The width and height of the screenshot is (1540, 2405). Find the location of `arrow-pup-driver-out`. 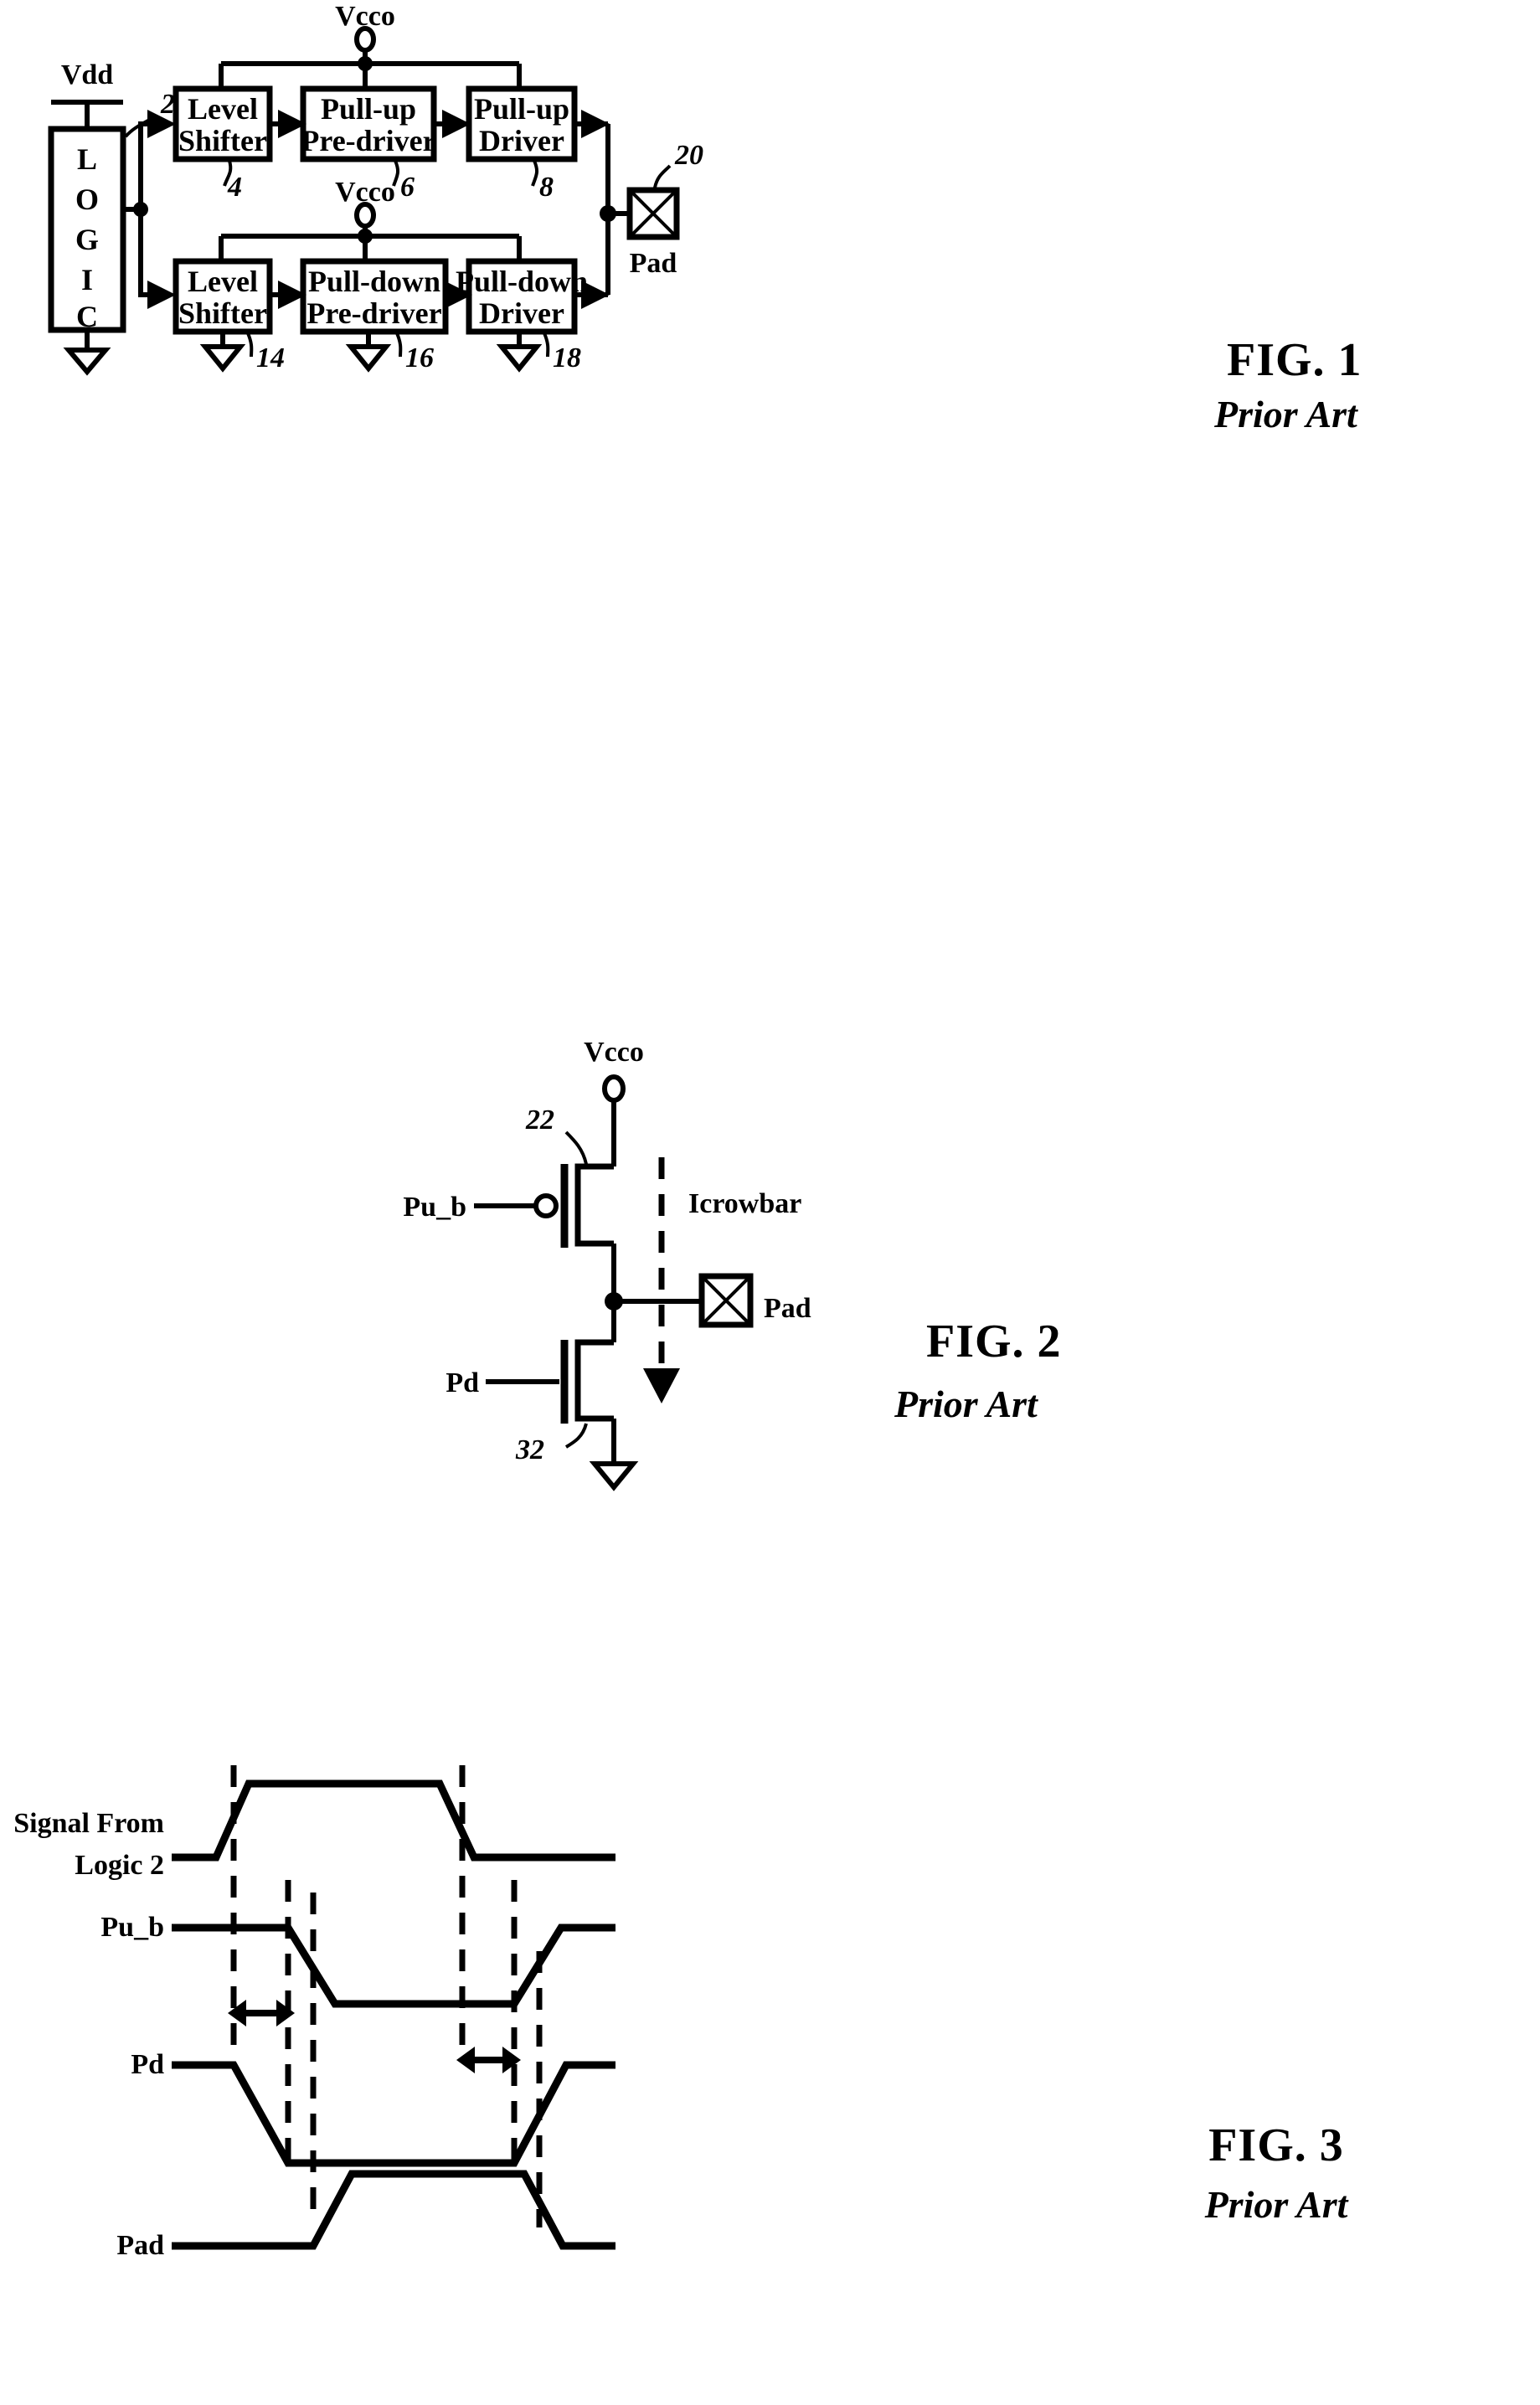

arrow-pup-driver-out is located at coordinates (595, 124).